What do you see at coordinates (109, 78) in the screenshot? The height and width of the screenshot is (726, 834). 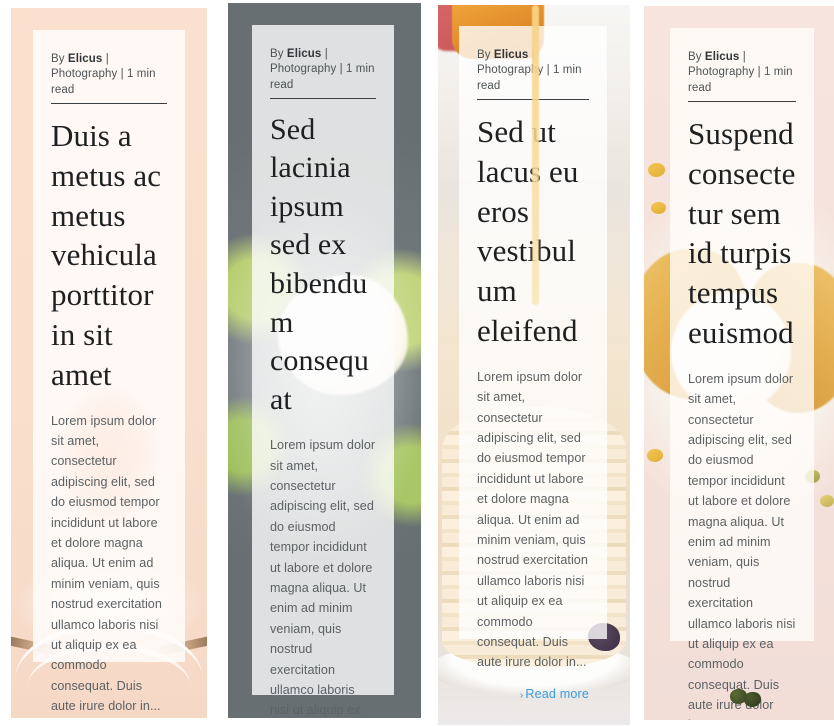 I see `card-1-meta: By Elicus | Photography | 1 min read` at bounding box center [109, 78].